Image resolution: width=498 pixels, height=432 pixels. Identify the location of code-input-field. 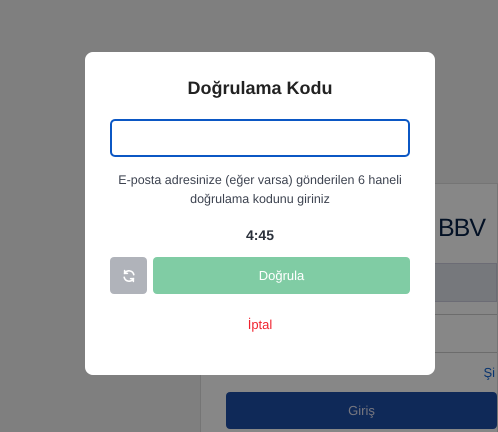
(260, 138).